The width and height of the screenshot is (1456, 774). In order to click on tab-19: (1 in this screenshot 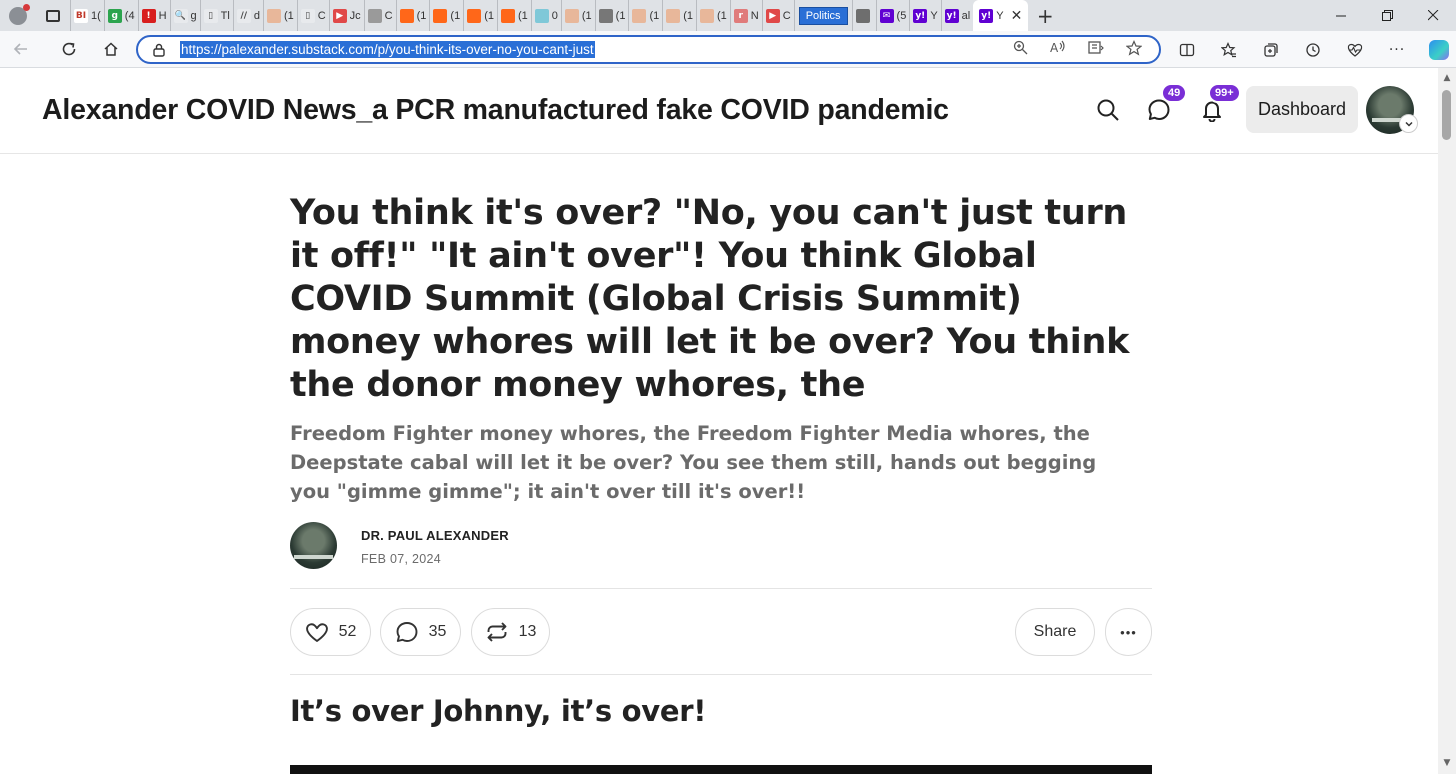, I will do `click(713, 15)`.